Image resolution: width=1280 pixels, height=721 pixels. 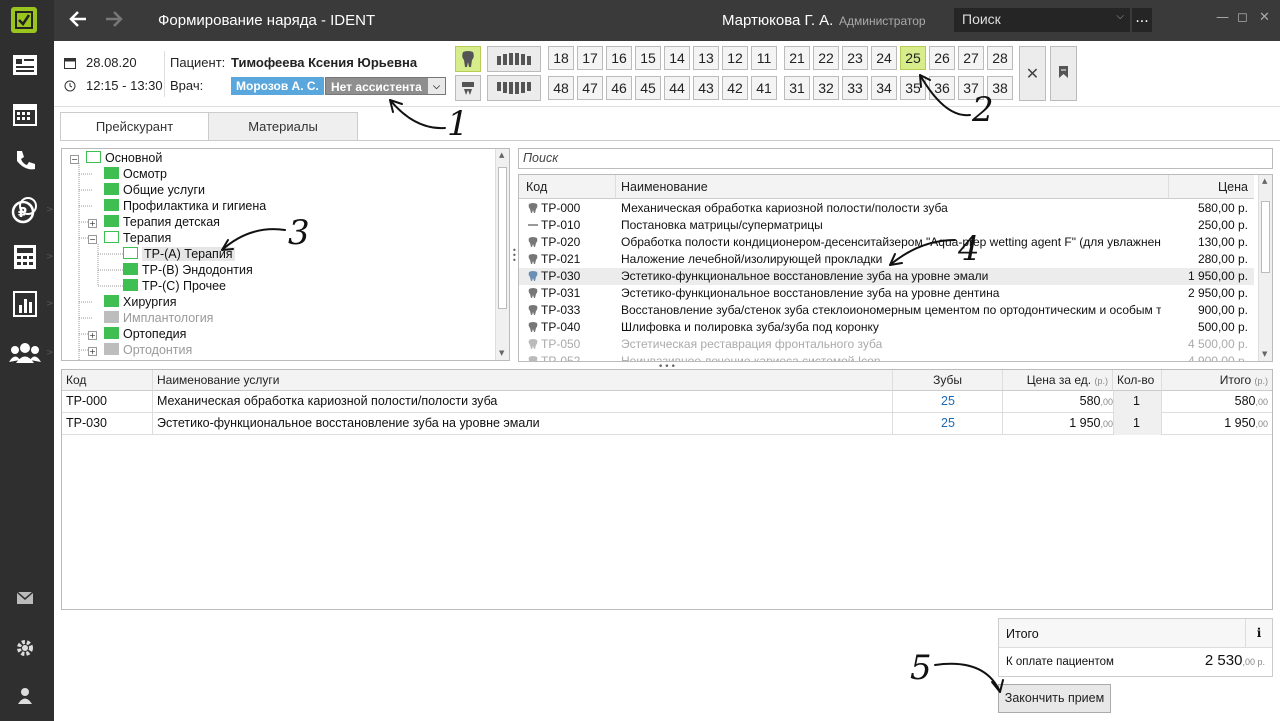 I want to click on tooth-41-button: 41, so click(x=764, y=88).